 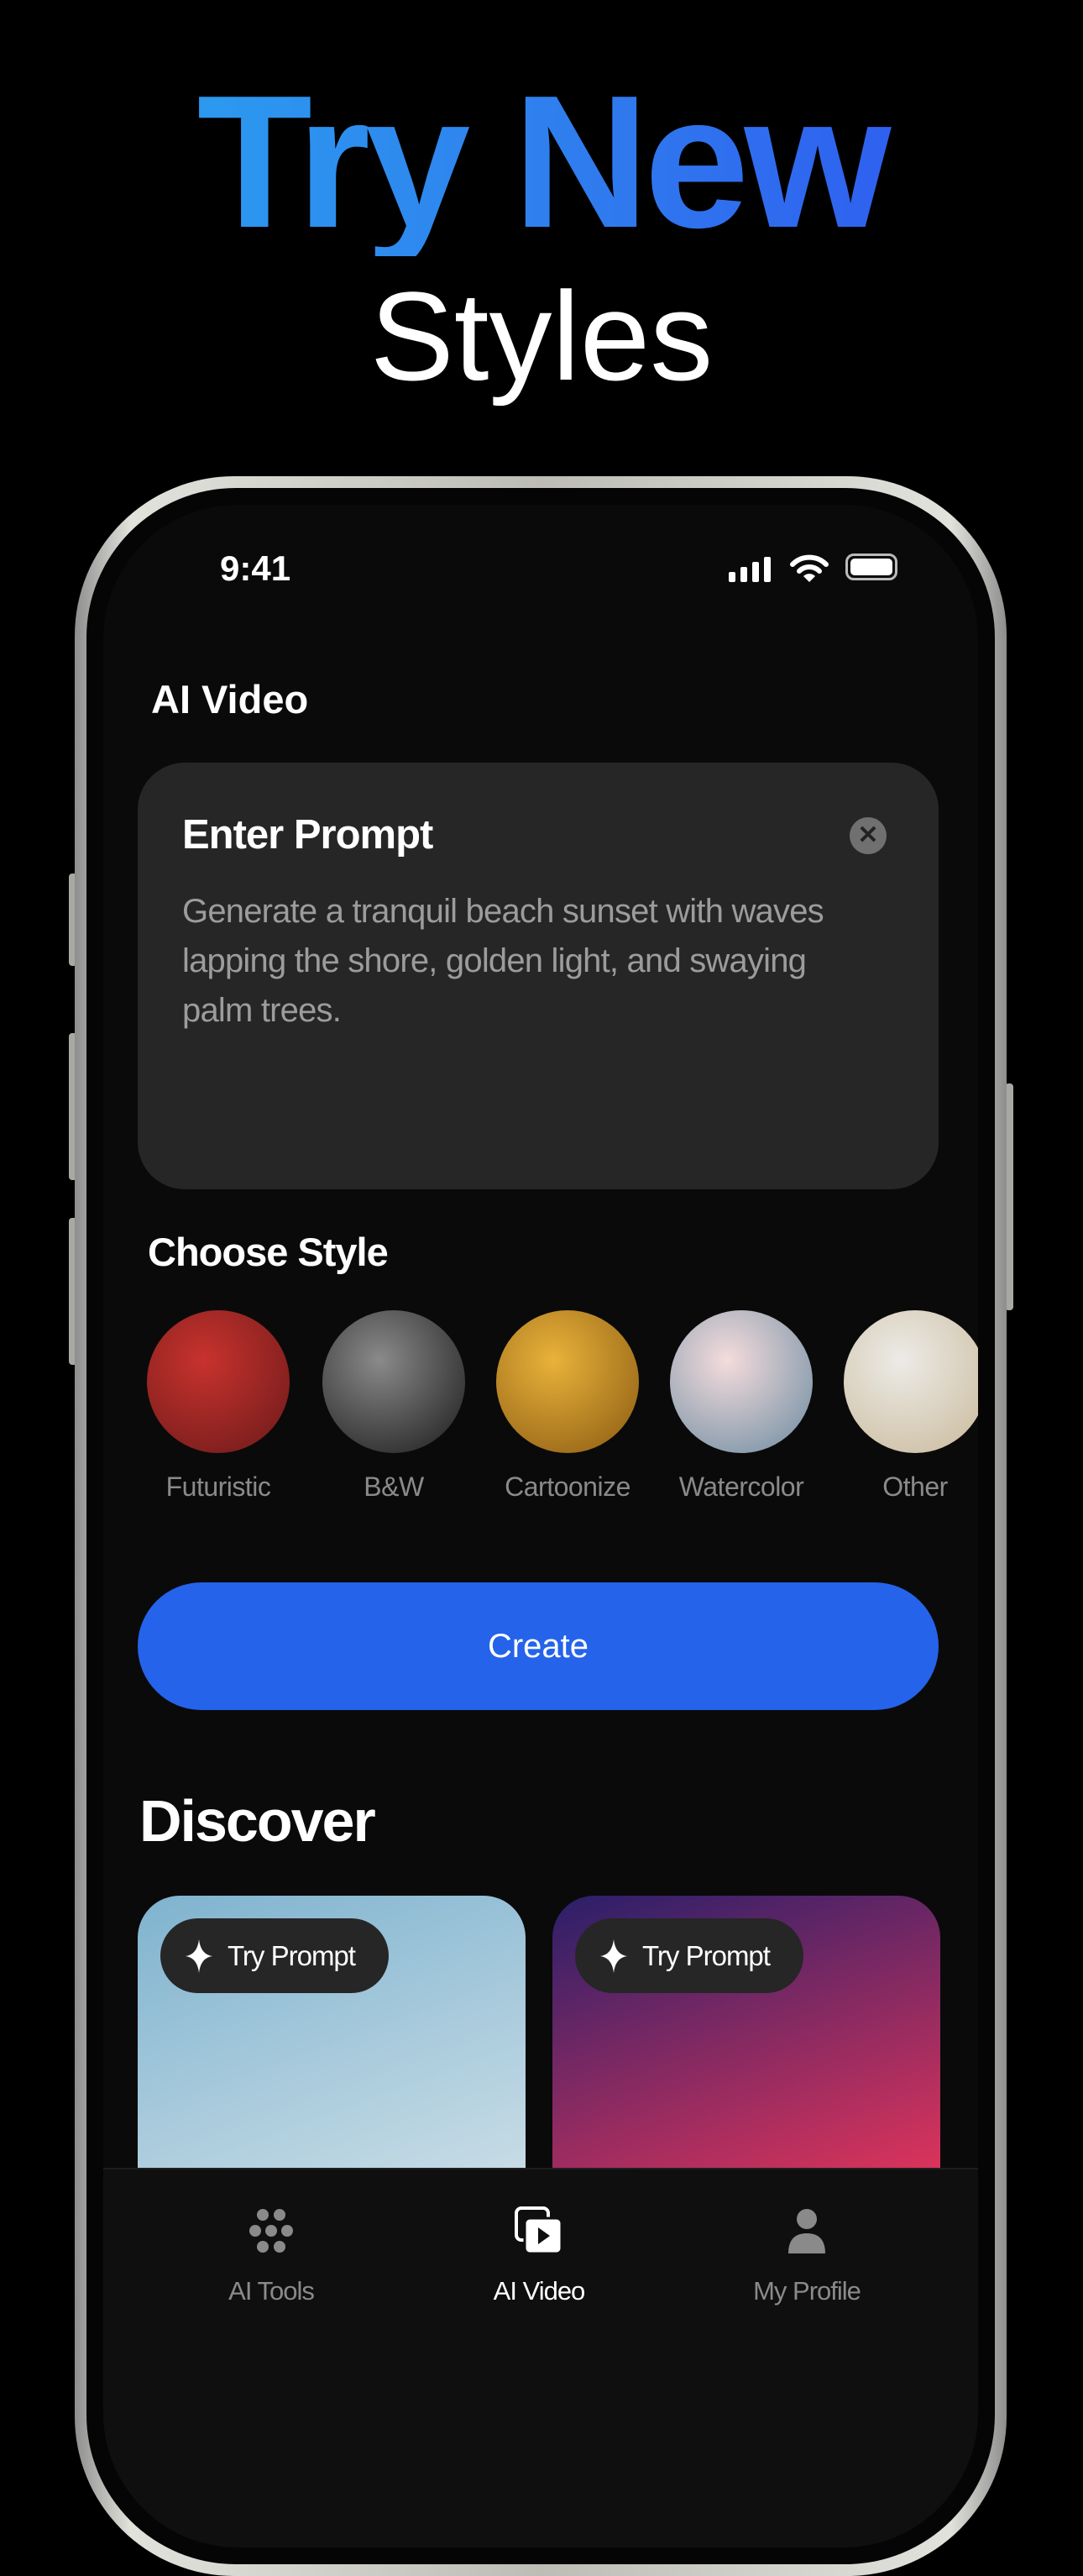 I want to click on style-label: Futuristic, so click(x=218, y=1487).